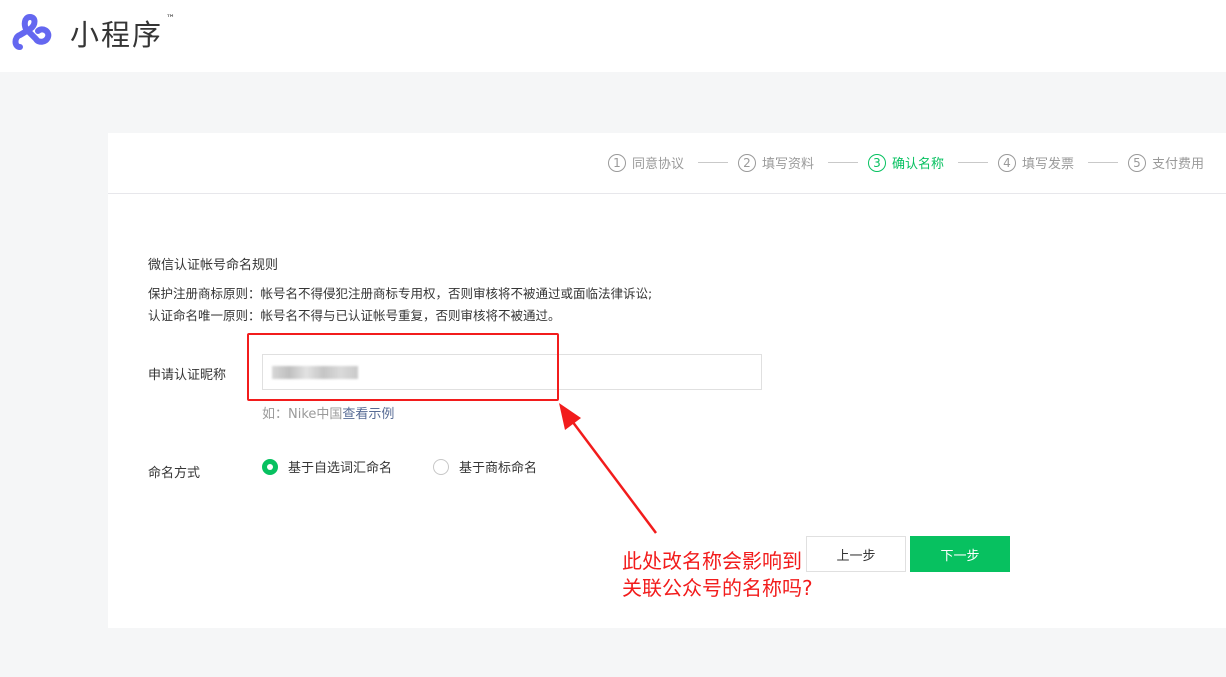 The image size is (1226, 677). I want to click on annotation-arrow-icon, so click(608, 468).